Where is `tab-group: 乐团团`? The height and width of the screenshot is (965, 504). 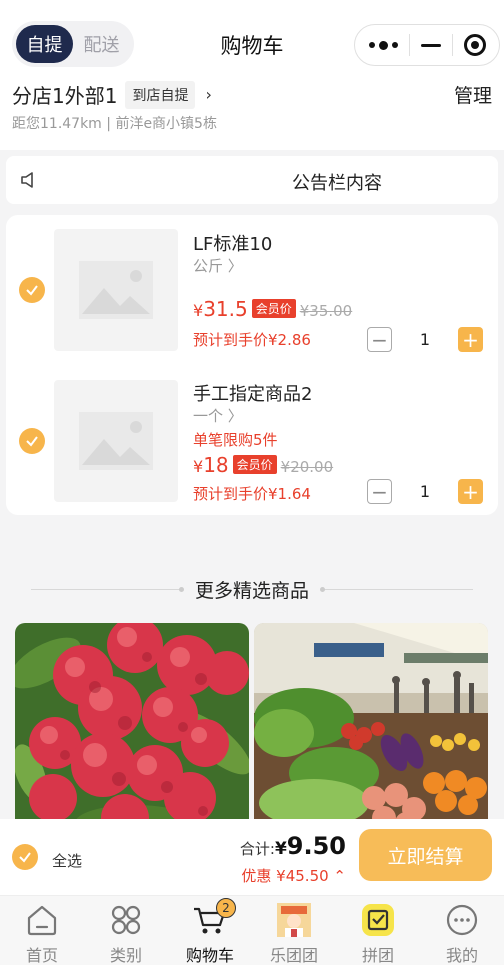 tab-group: 乐团团 is located at coordinates (294, 930).